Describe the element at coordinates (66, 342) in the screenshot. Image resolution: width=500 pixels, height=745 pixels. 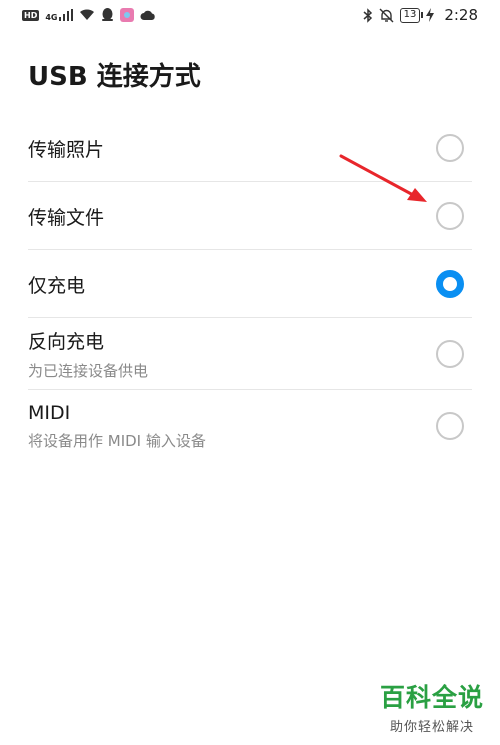
I see `option-label: 反向充电` at that location.